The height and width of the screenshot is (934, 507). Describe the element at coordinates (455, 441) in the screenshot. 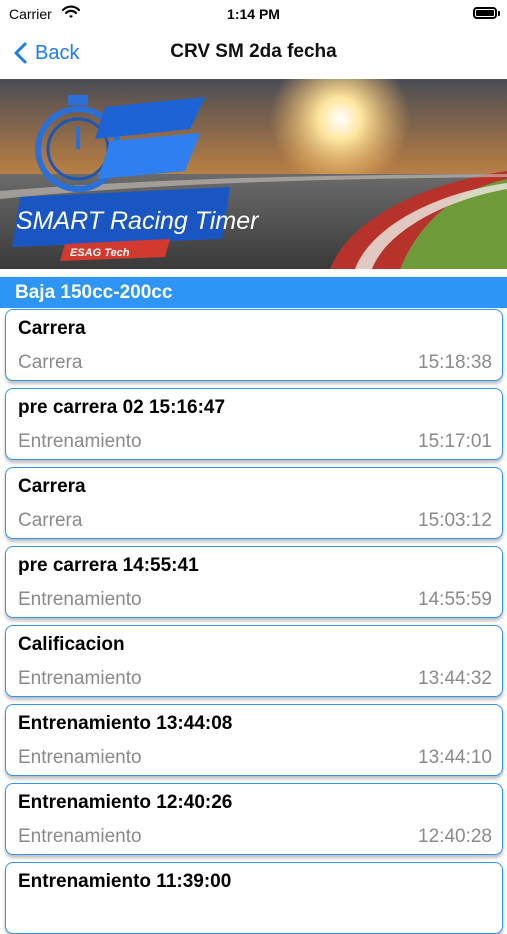

I see `session-time: 15:17:01` at that location.